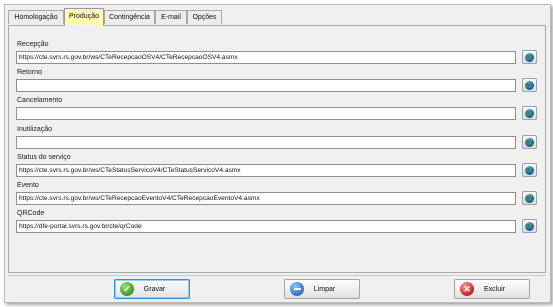 The image size is (553, 307). I want to click on checkmark-icon: ✓, so click(127, 289).